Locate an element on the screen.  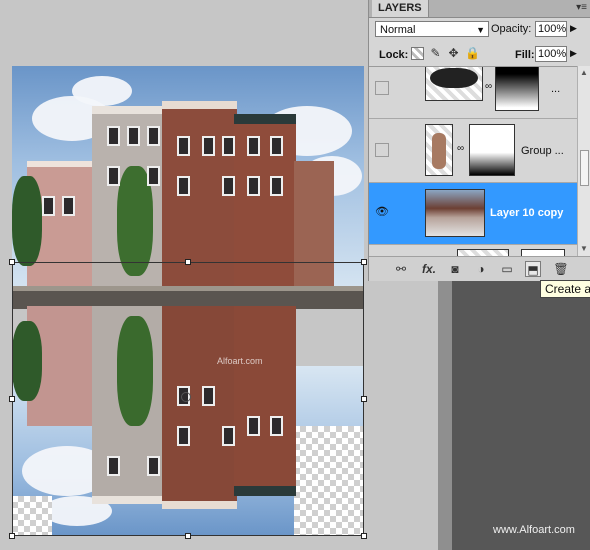
transform-handle-bottom-center is located at coordinates (188, 536).